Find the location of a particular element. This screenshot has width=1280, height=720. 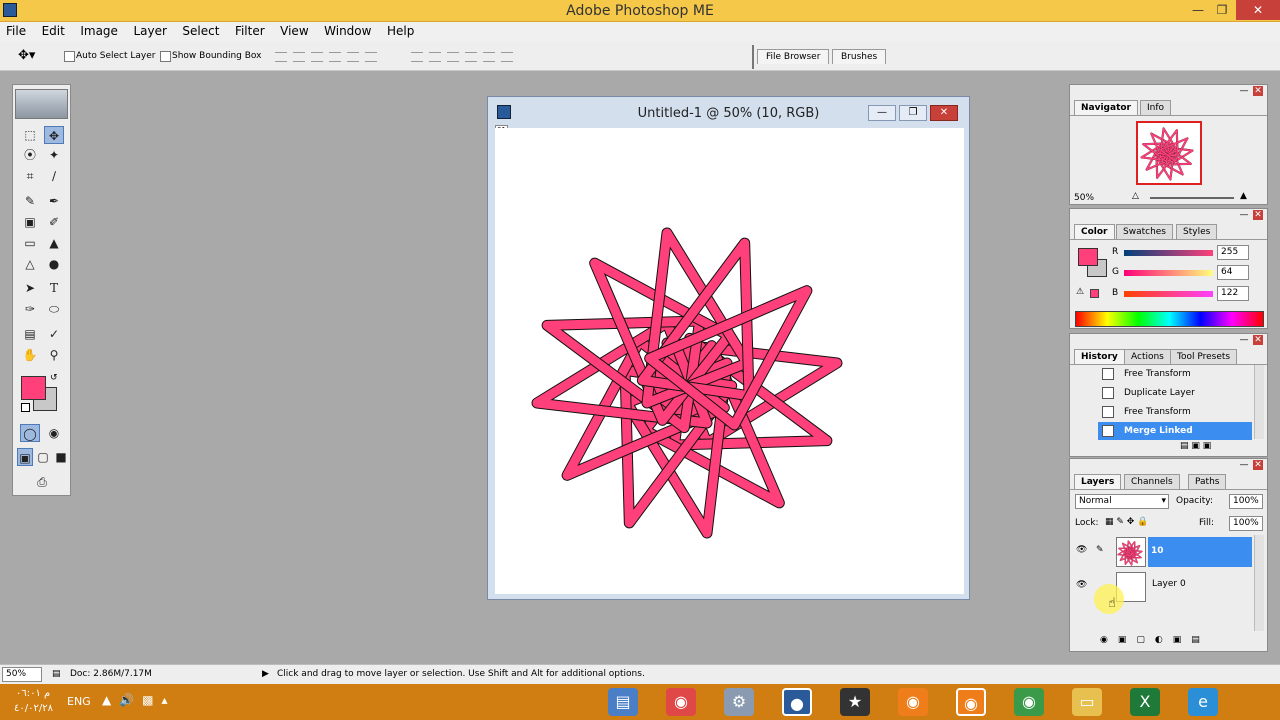

menu-layer: Layer is located at coordinates (149, 31).